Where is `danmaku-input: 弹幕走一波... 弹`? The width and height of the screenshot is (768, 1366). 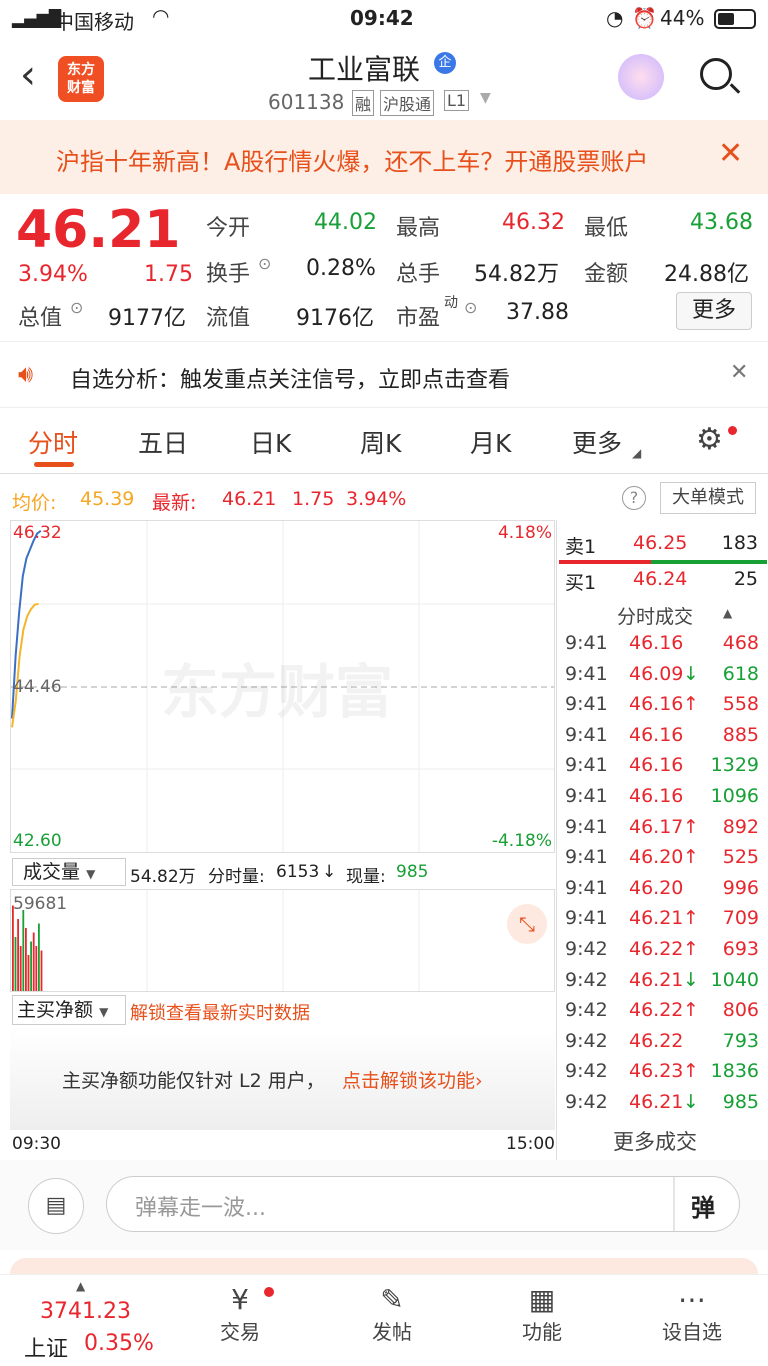
danmaku-input: 弹幕走一波... 弹 is located at coordinates (423, 1204).